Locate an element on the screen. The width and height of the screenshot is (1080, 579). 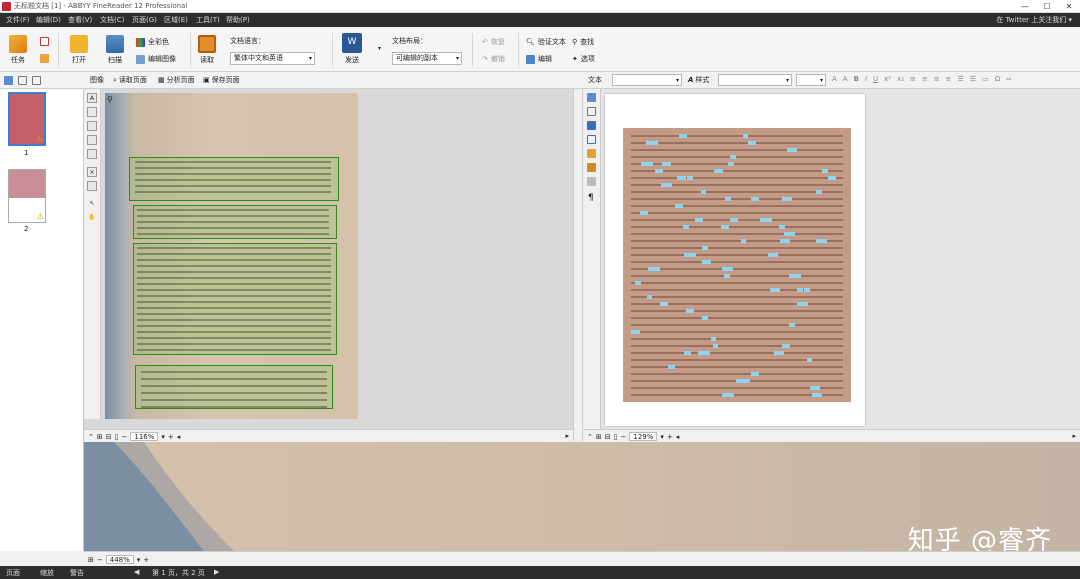
find-text-icon is located at coordinates (591, 153).